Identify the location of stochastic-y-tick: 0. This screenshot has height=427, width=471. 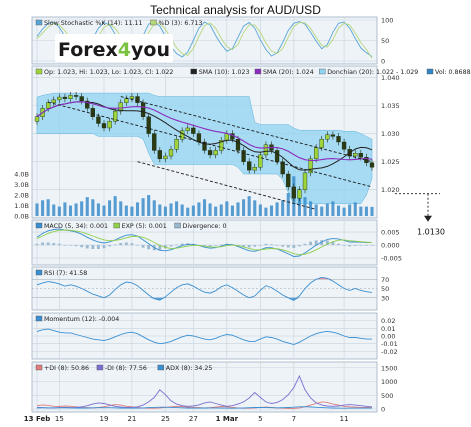
(383, 62).